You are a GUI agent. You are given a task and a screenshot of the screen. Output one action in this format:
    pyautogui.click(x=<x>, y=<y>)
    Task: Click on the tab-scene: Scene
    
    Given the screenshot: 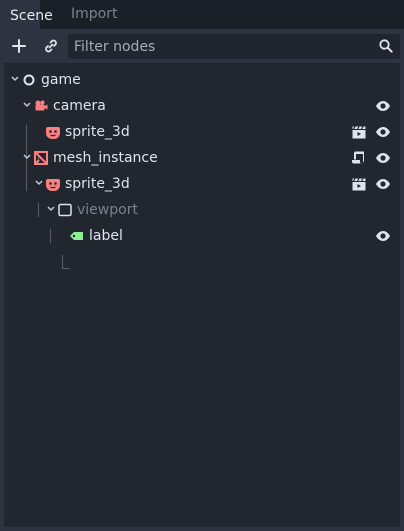 What is the action you would take?
    pyautogui.click(x=26, y=14)
    